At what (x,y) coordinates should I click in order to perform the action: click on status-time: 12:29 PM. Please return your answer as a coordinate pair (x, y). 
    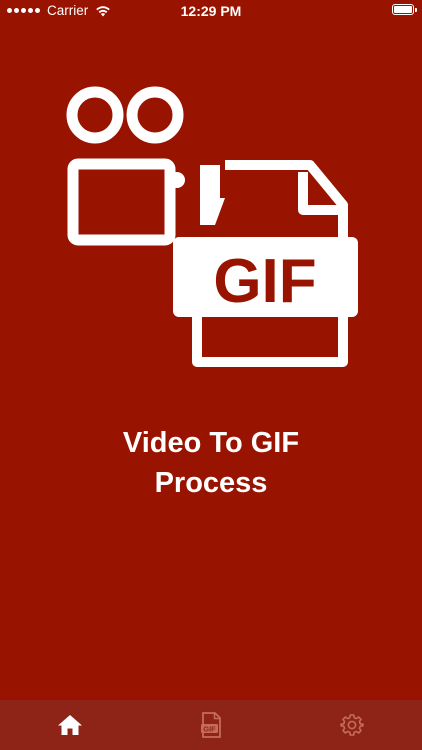
    Looking at the image, I should click on (211, 11).